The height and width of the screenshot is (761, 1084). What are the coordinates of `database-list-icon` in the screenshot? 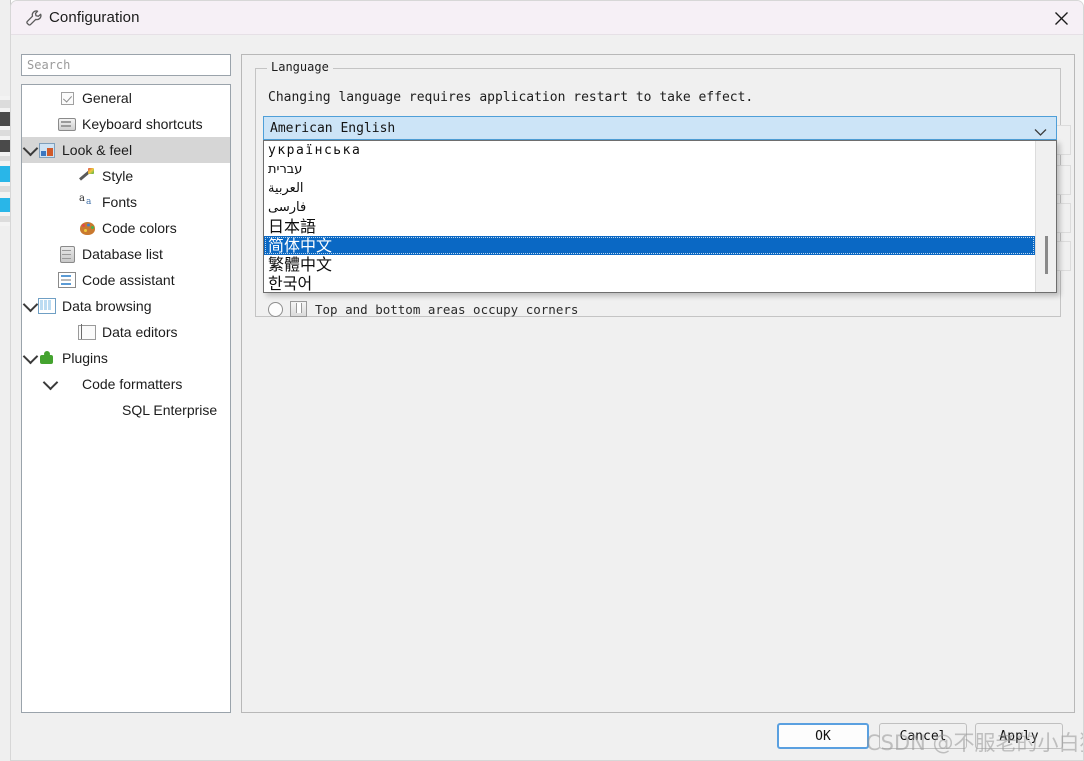 It's located at (67, 254).